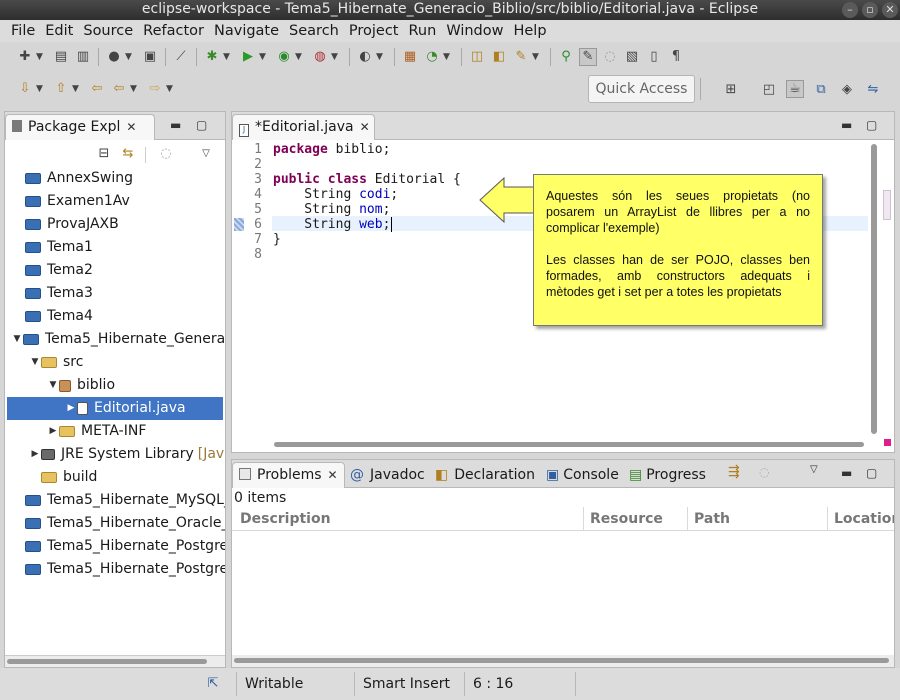  I want to click on skip-breakpoints-icon: ⟋, so click(181, 57).